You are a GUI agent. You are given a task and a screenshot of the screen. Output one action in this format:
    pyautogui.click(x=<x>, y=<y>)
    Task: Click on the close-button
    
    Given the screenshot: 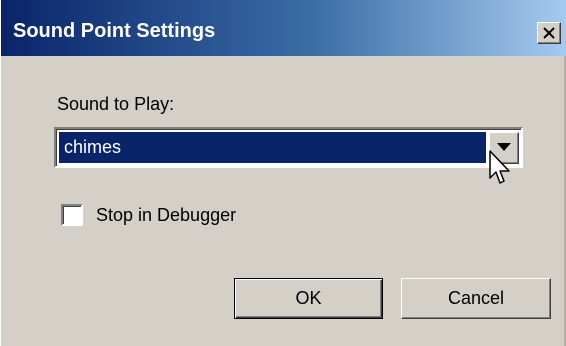 What is the action you would take?
    pyautogui.click(x=549, y=33)
    